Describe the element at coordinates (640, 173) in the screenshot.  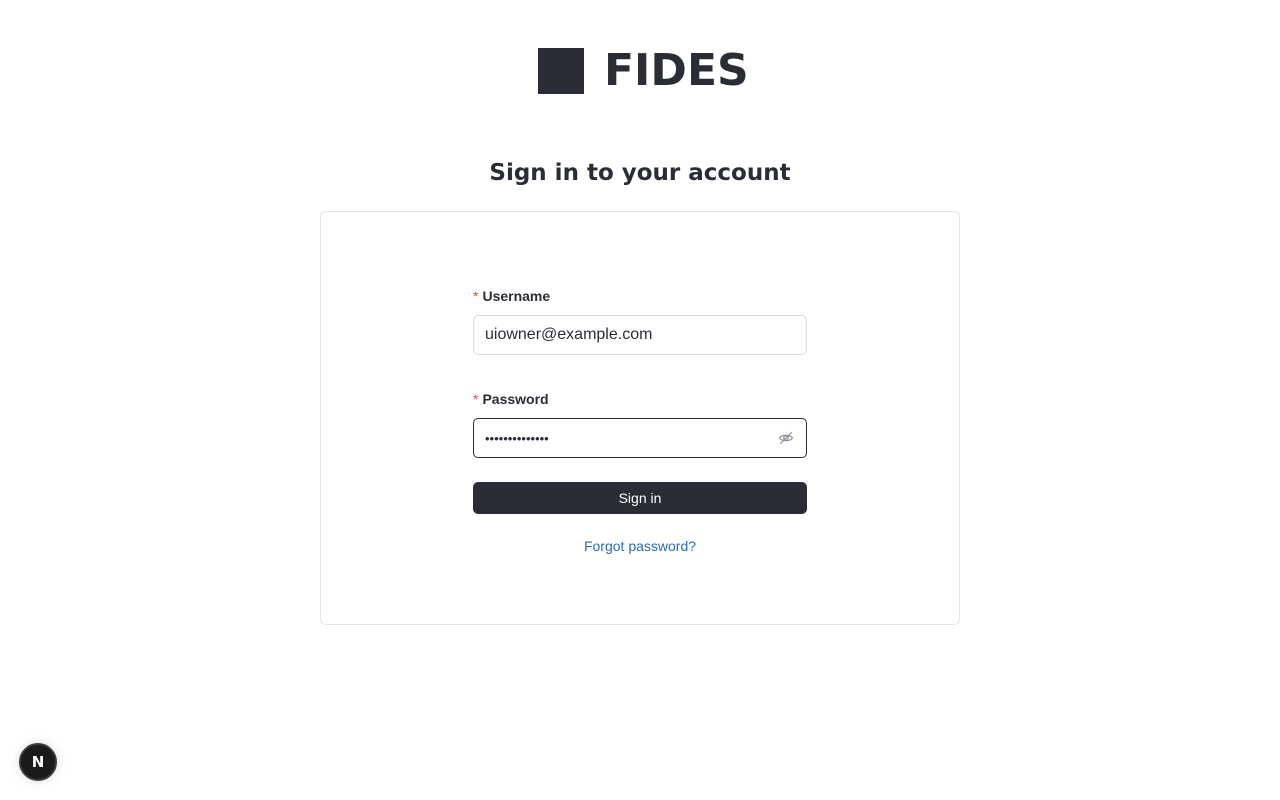
I see `page-title: Sign in to your account` at that location.